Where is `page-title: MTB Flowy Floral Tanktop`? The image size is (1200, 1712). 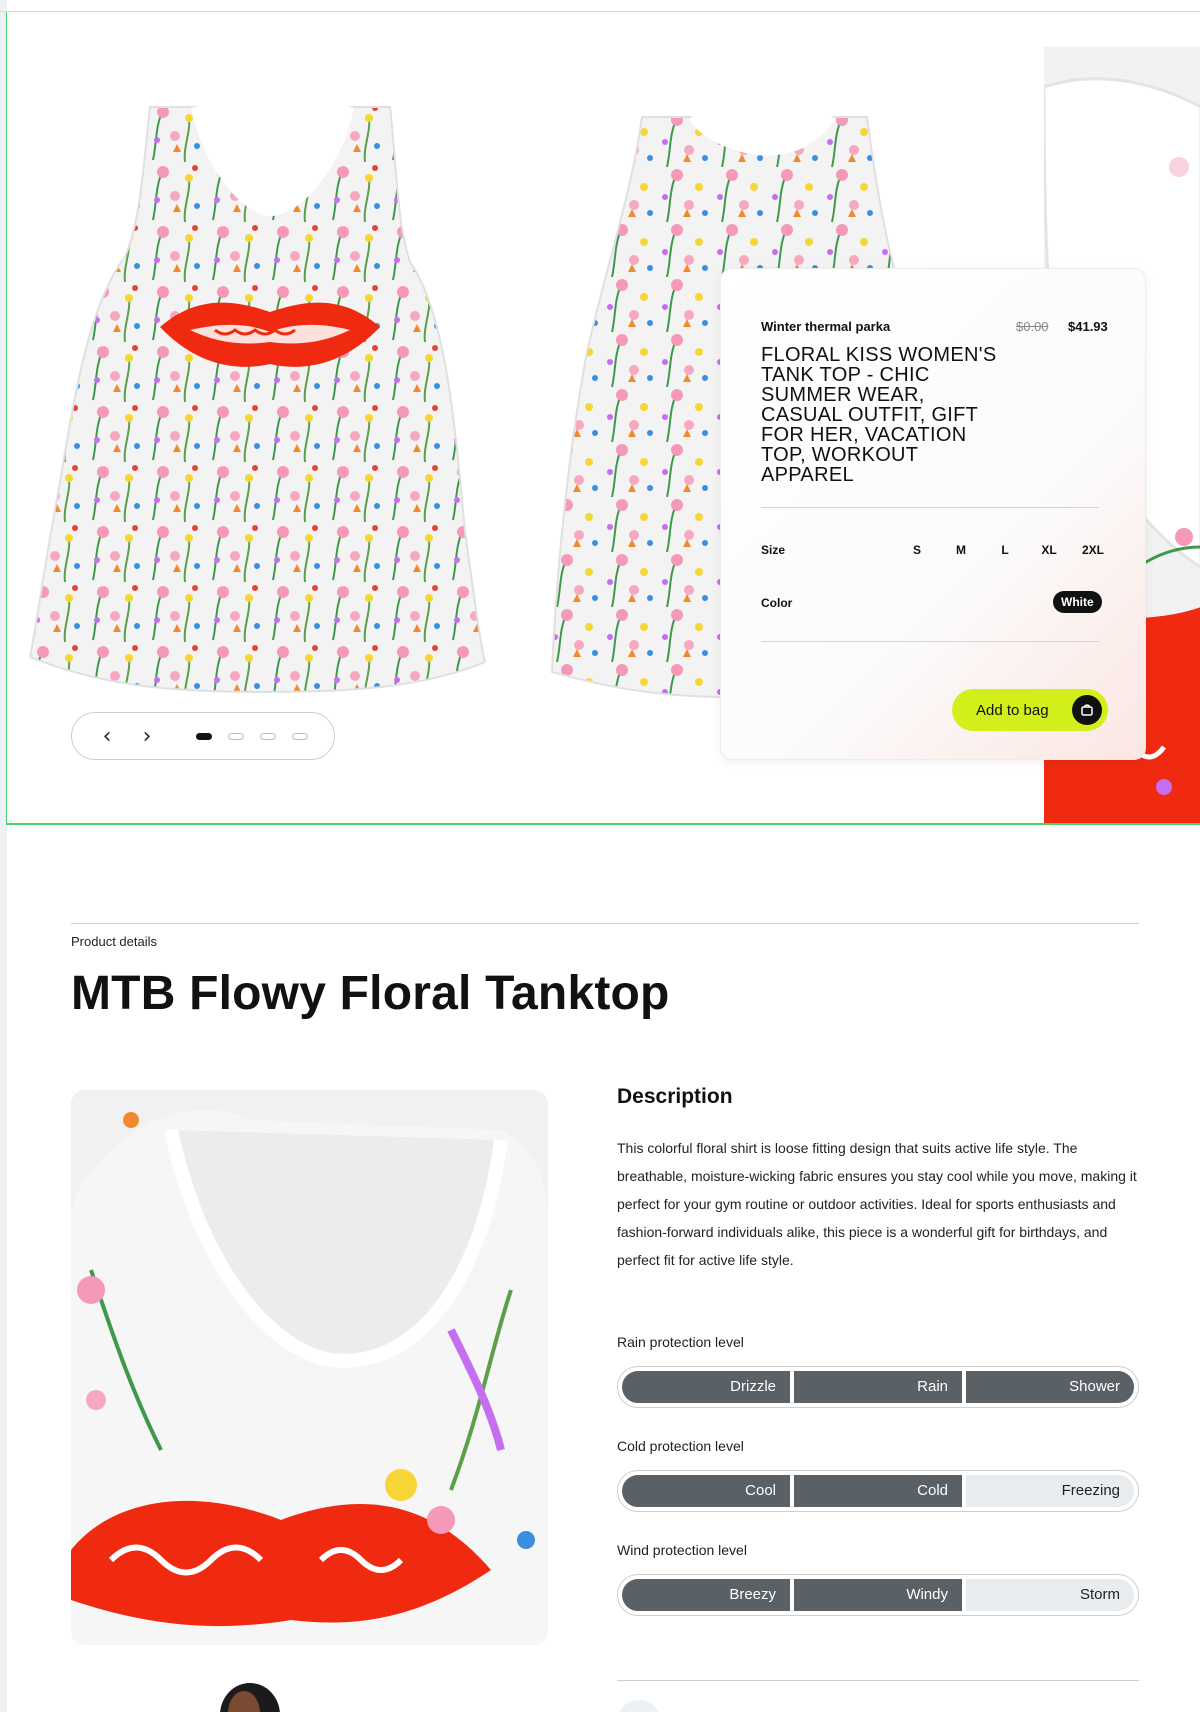 page-title: MTB Flowy Floral Tanktop is located at coordinates (370, 993).